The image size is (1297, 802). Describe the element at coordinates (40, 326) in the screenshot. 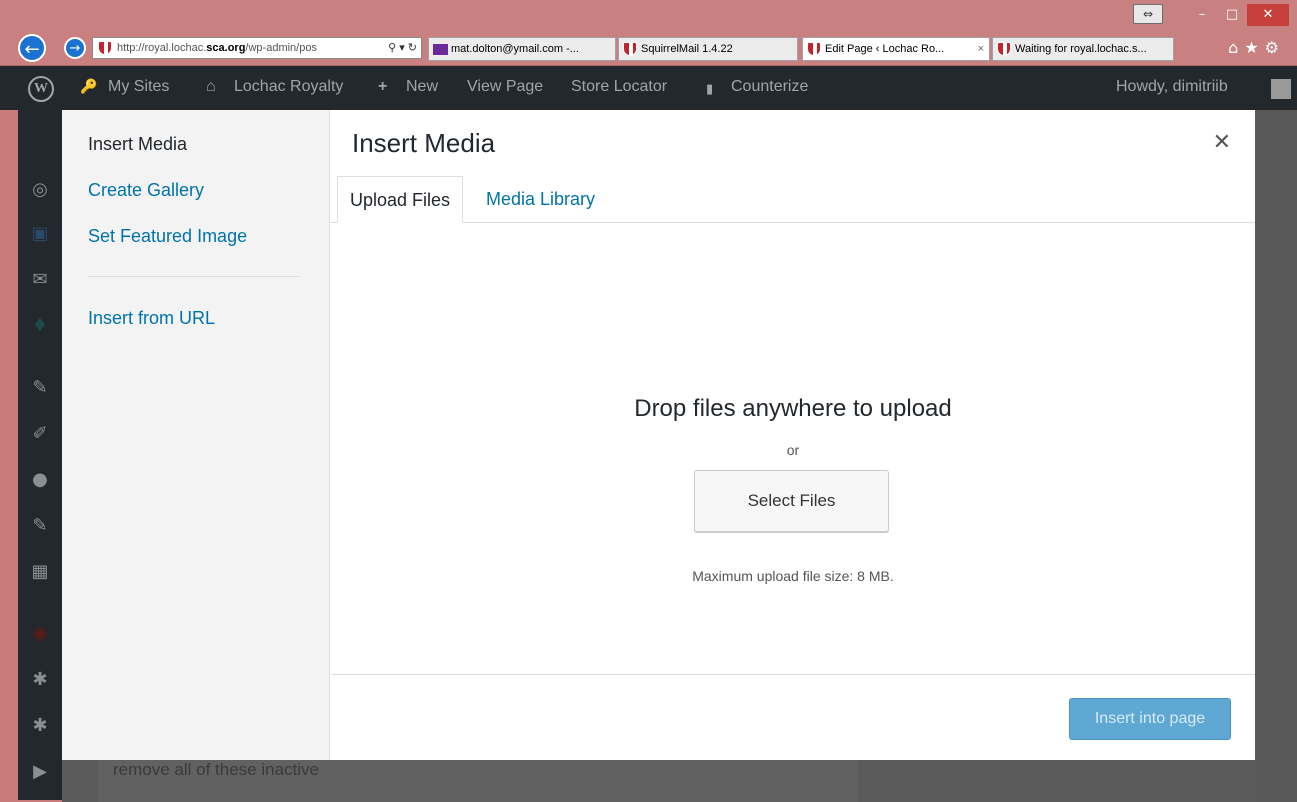

I see `leaf-icon: ♦` at that location.